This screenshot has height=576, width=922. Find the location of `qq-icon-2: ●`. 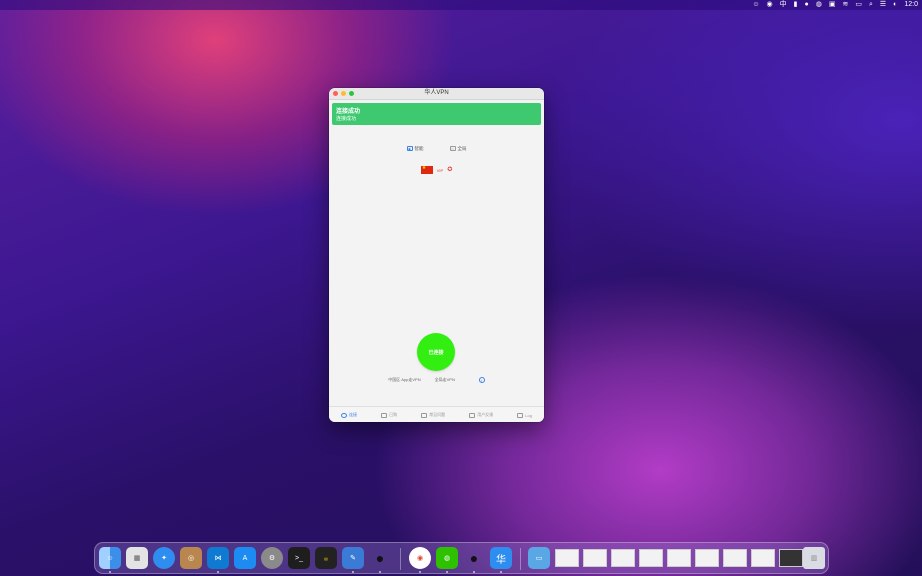

qq-icon-2: ● is located at coordinates (474, 558).